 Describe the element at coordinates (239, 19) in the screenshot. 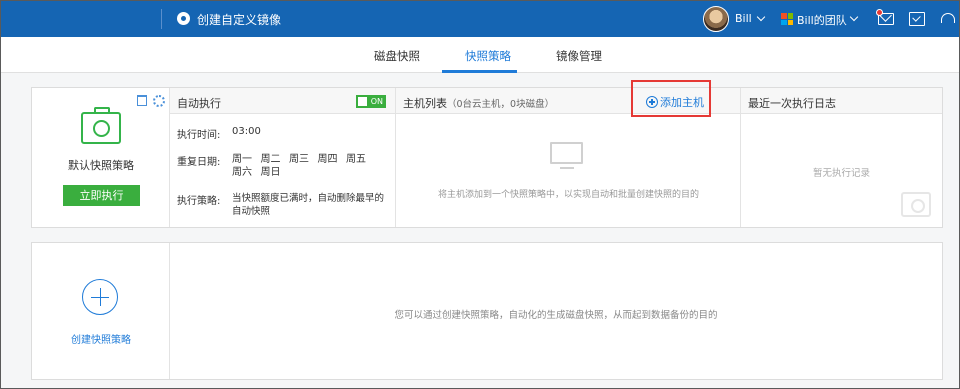

I see `app-title: 创建自定义镜像` at that location.